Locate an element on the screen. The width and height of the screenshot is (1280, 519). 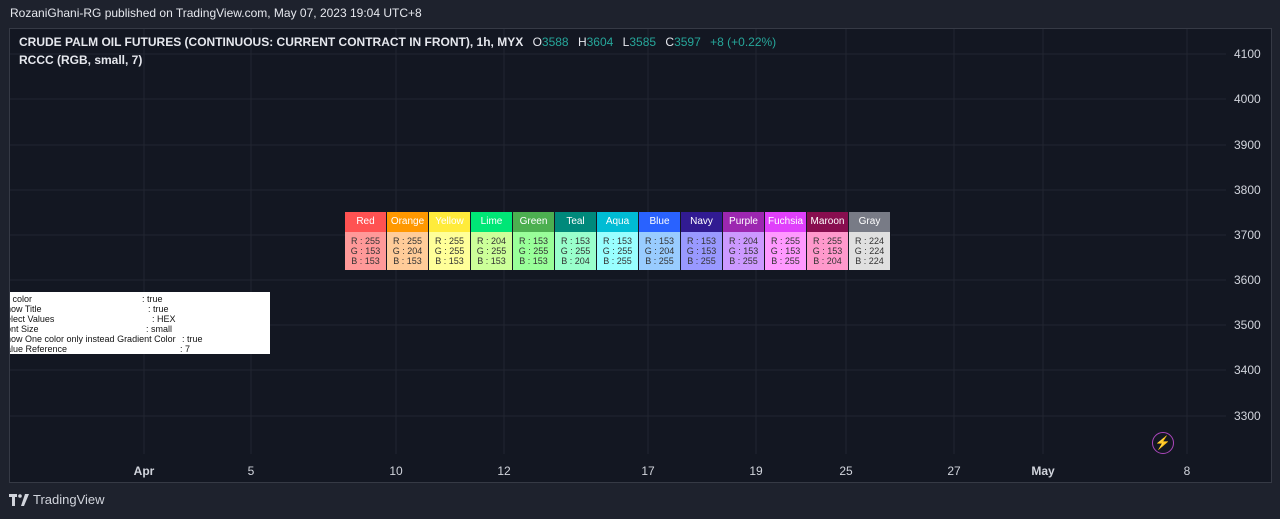
settings-key: ont Size is located at coordinates (24, 329).